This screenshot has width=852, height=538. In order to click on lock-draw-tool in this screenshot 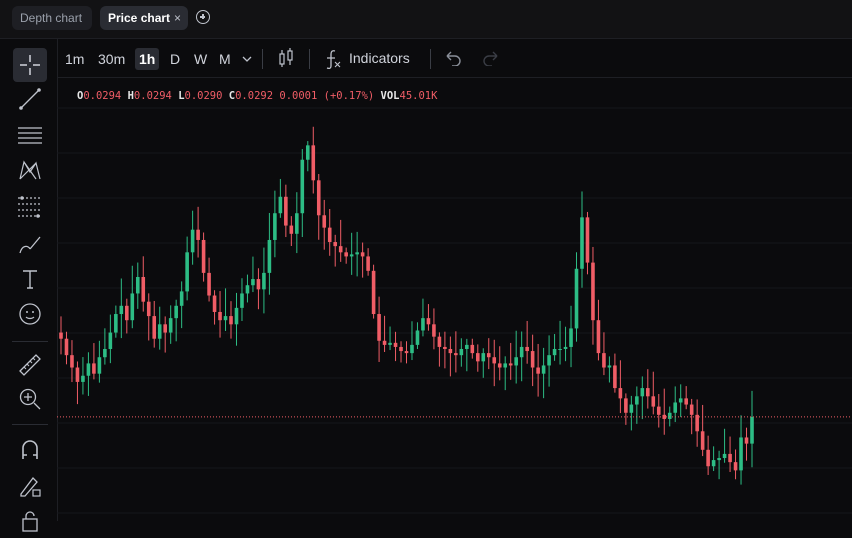, I will do `click(30, 486)`.